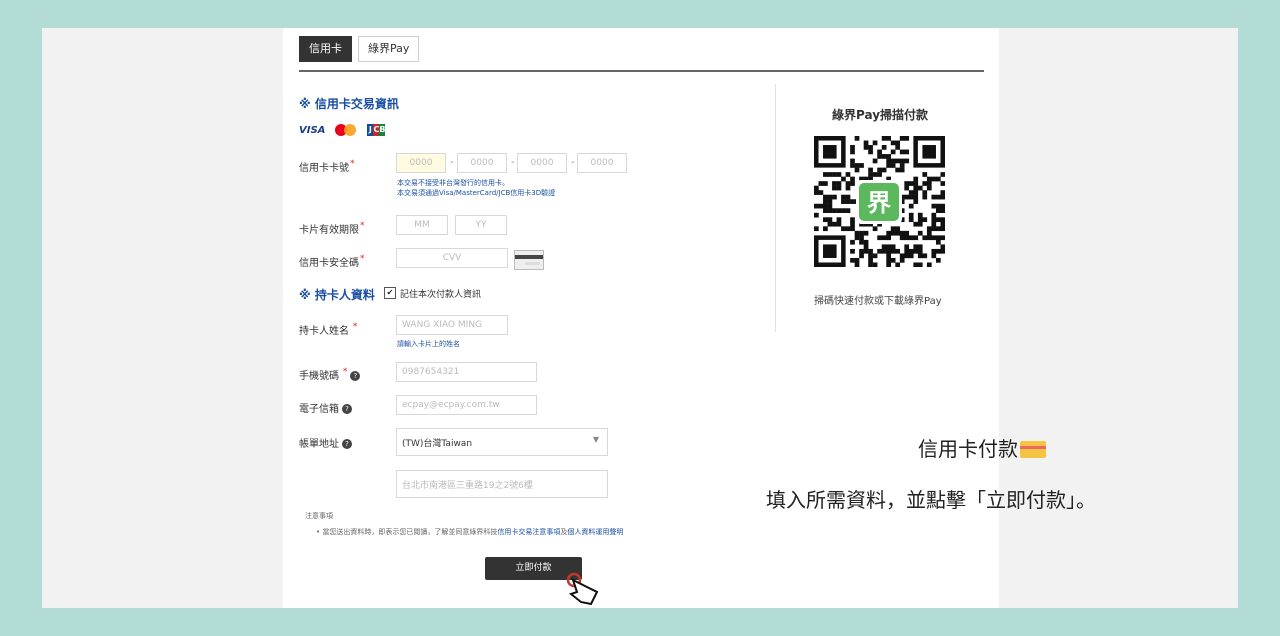  Describe the element at coordinates (330, 374) in the screenshot. I see `label-phone: 手機號碼 *?` at that location.